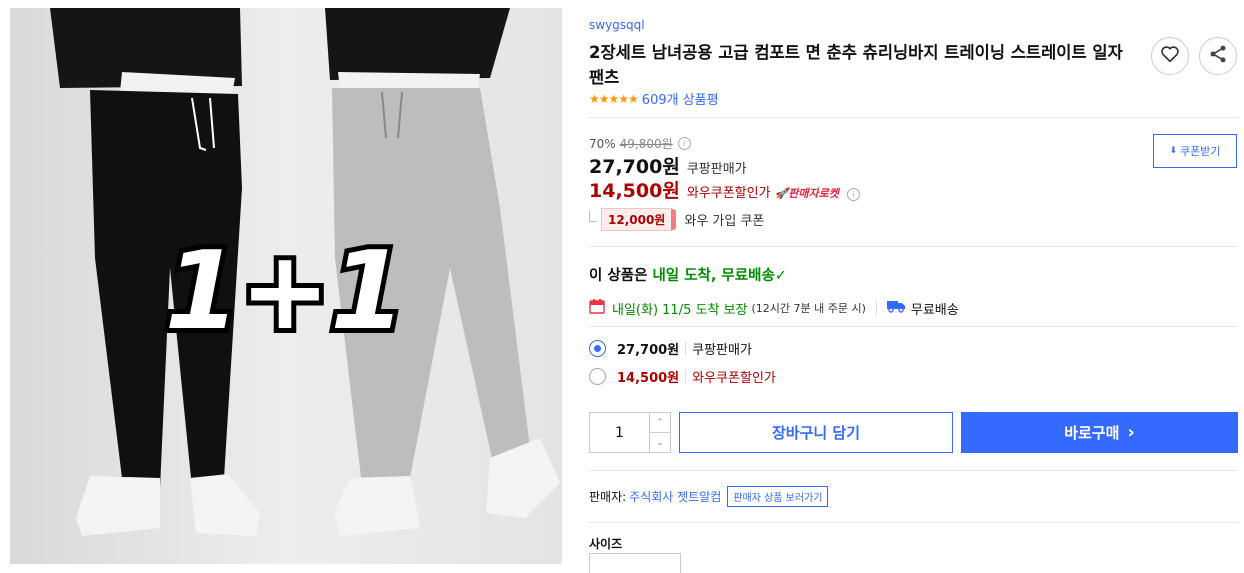 The image size is (1244, 573). What do you see at coordinates (597, 376) in the screenshot?
I see `radio-unselected` at bounding box center [597, 376].